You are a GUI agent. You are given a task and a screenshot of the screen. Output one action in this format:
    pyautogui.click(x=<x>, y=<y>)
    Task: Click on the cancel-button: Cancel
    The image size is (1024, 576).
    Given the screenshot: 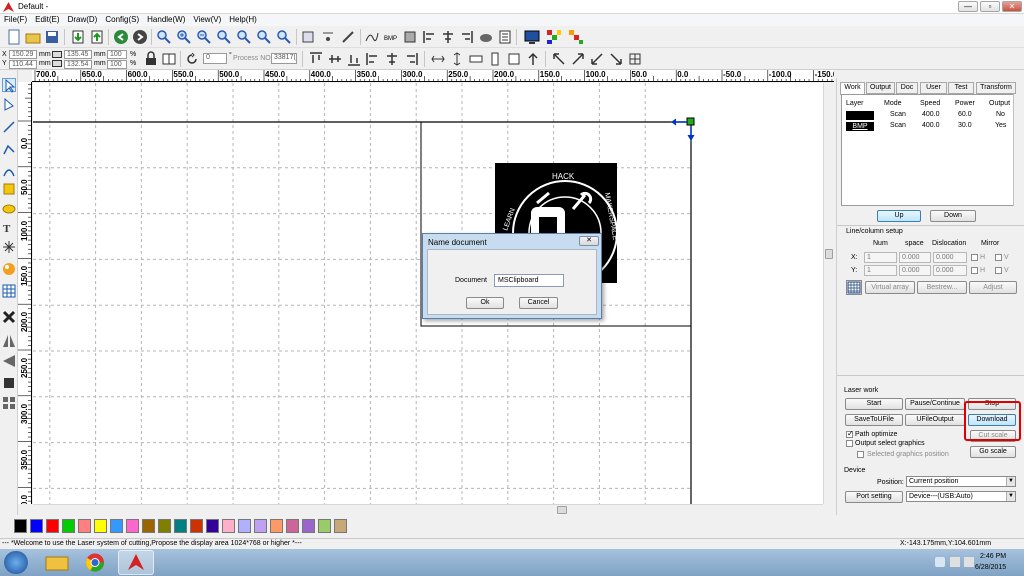 What is the action you would take?
    pyautogui.click(x=538, y=303)
    